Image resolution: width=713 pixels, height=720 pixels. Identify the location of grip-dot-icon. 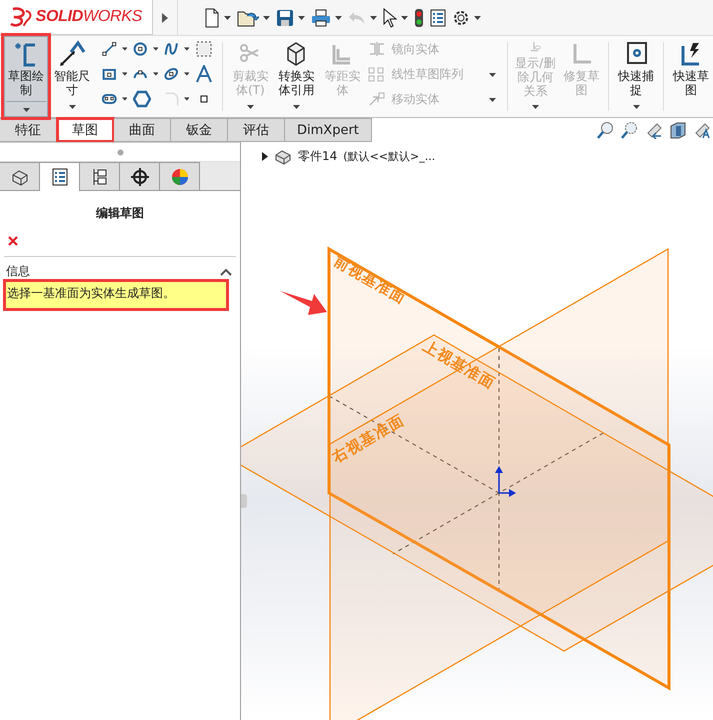
(120, 152).